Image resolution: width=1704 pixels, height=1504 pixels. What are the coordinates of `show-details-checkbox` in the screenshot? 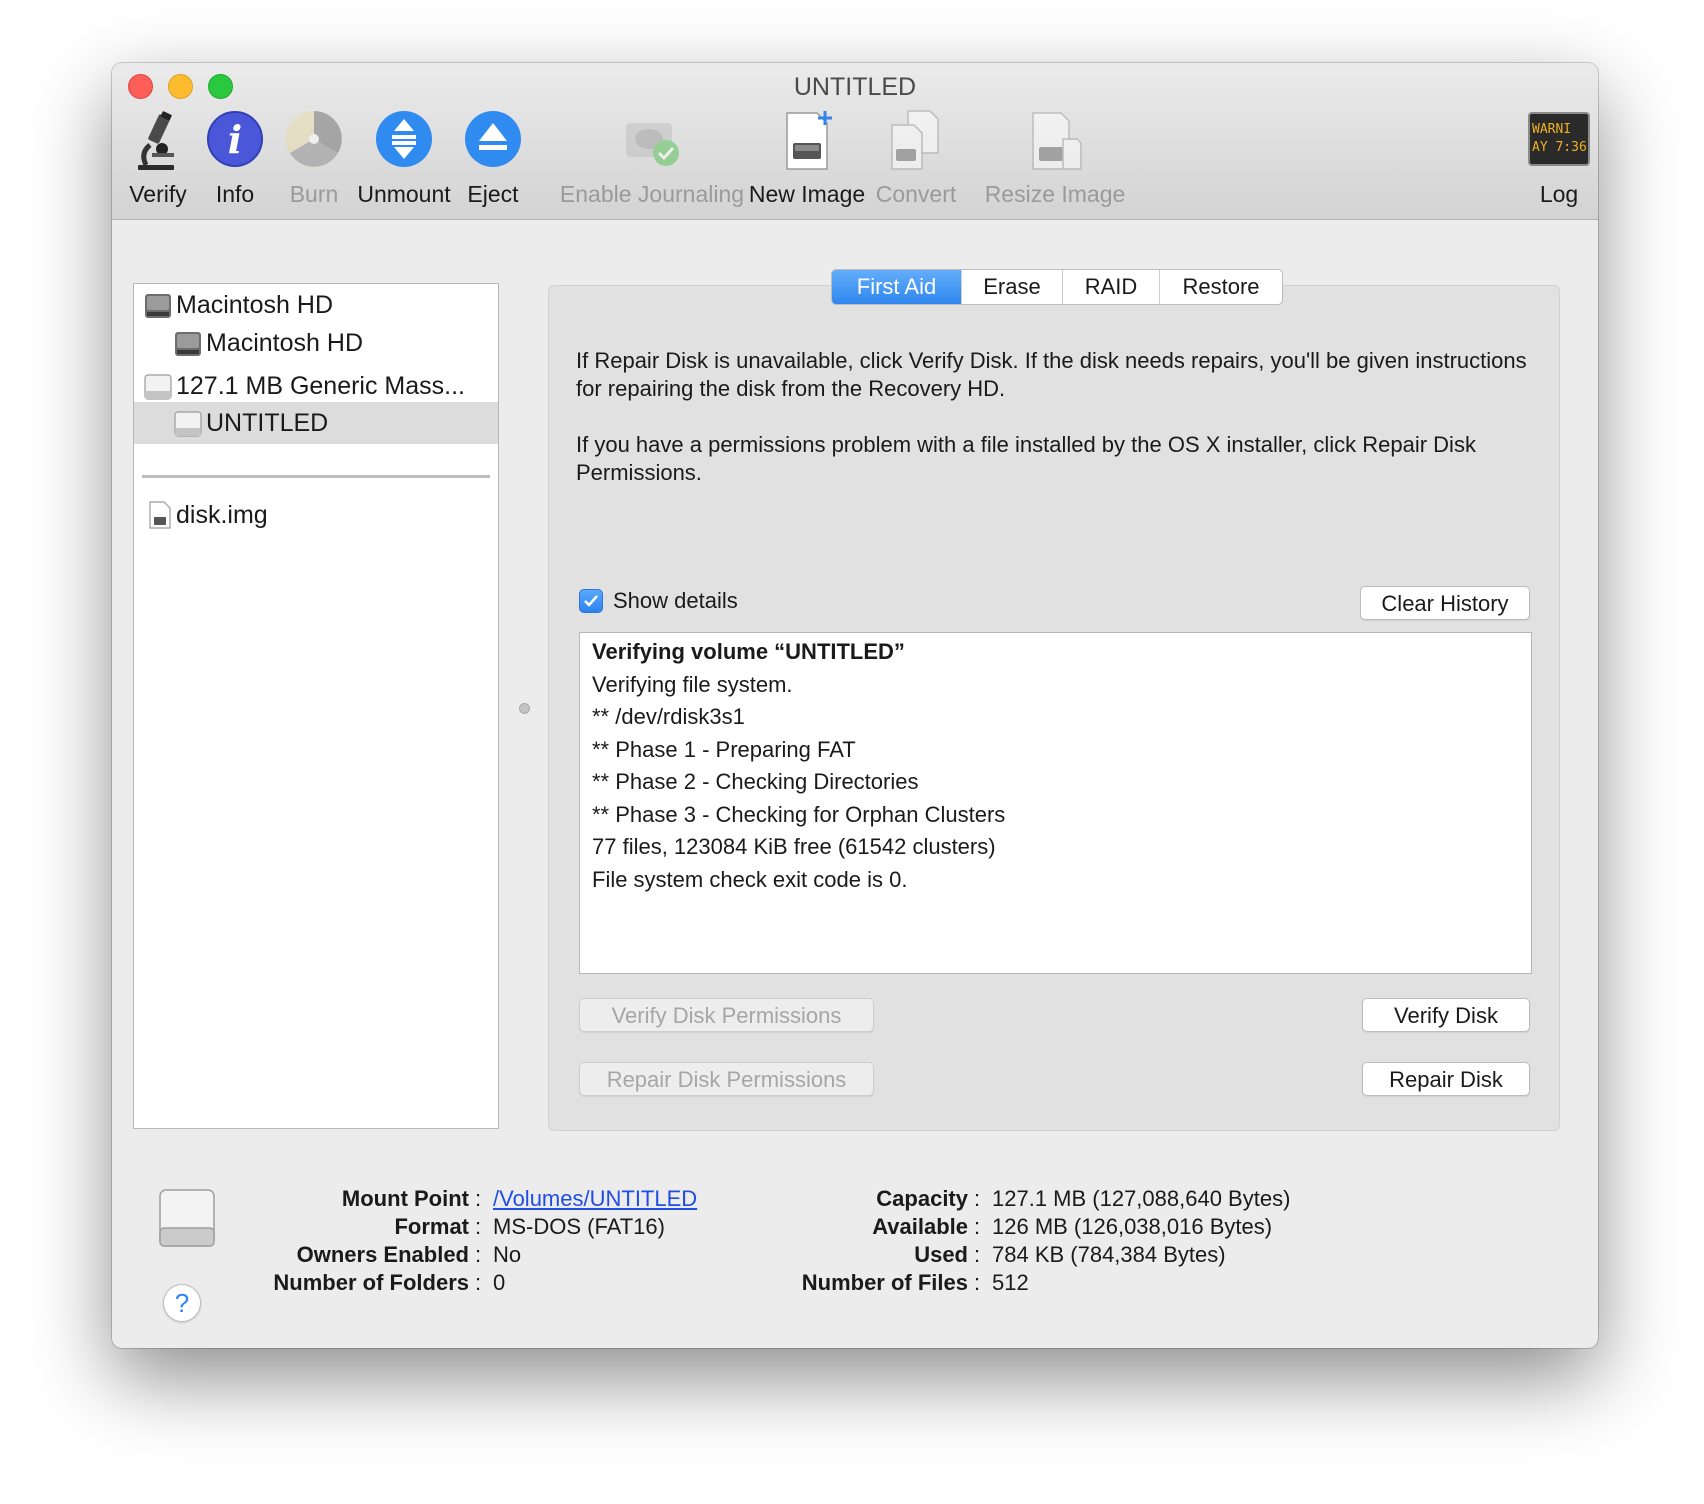 It's located at (591, 601).